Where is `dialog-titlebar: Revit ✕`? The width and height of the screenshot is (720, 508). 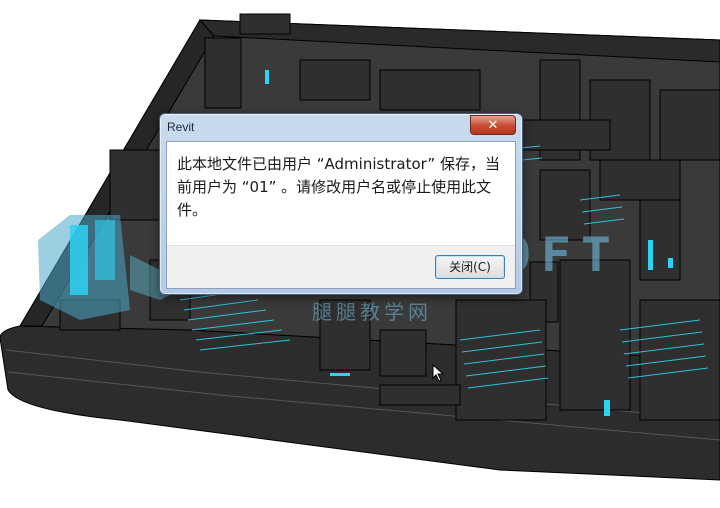
dialog-titlebar: Revit ✕ is located at coordinates (341, 127).